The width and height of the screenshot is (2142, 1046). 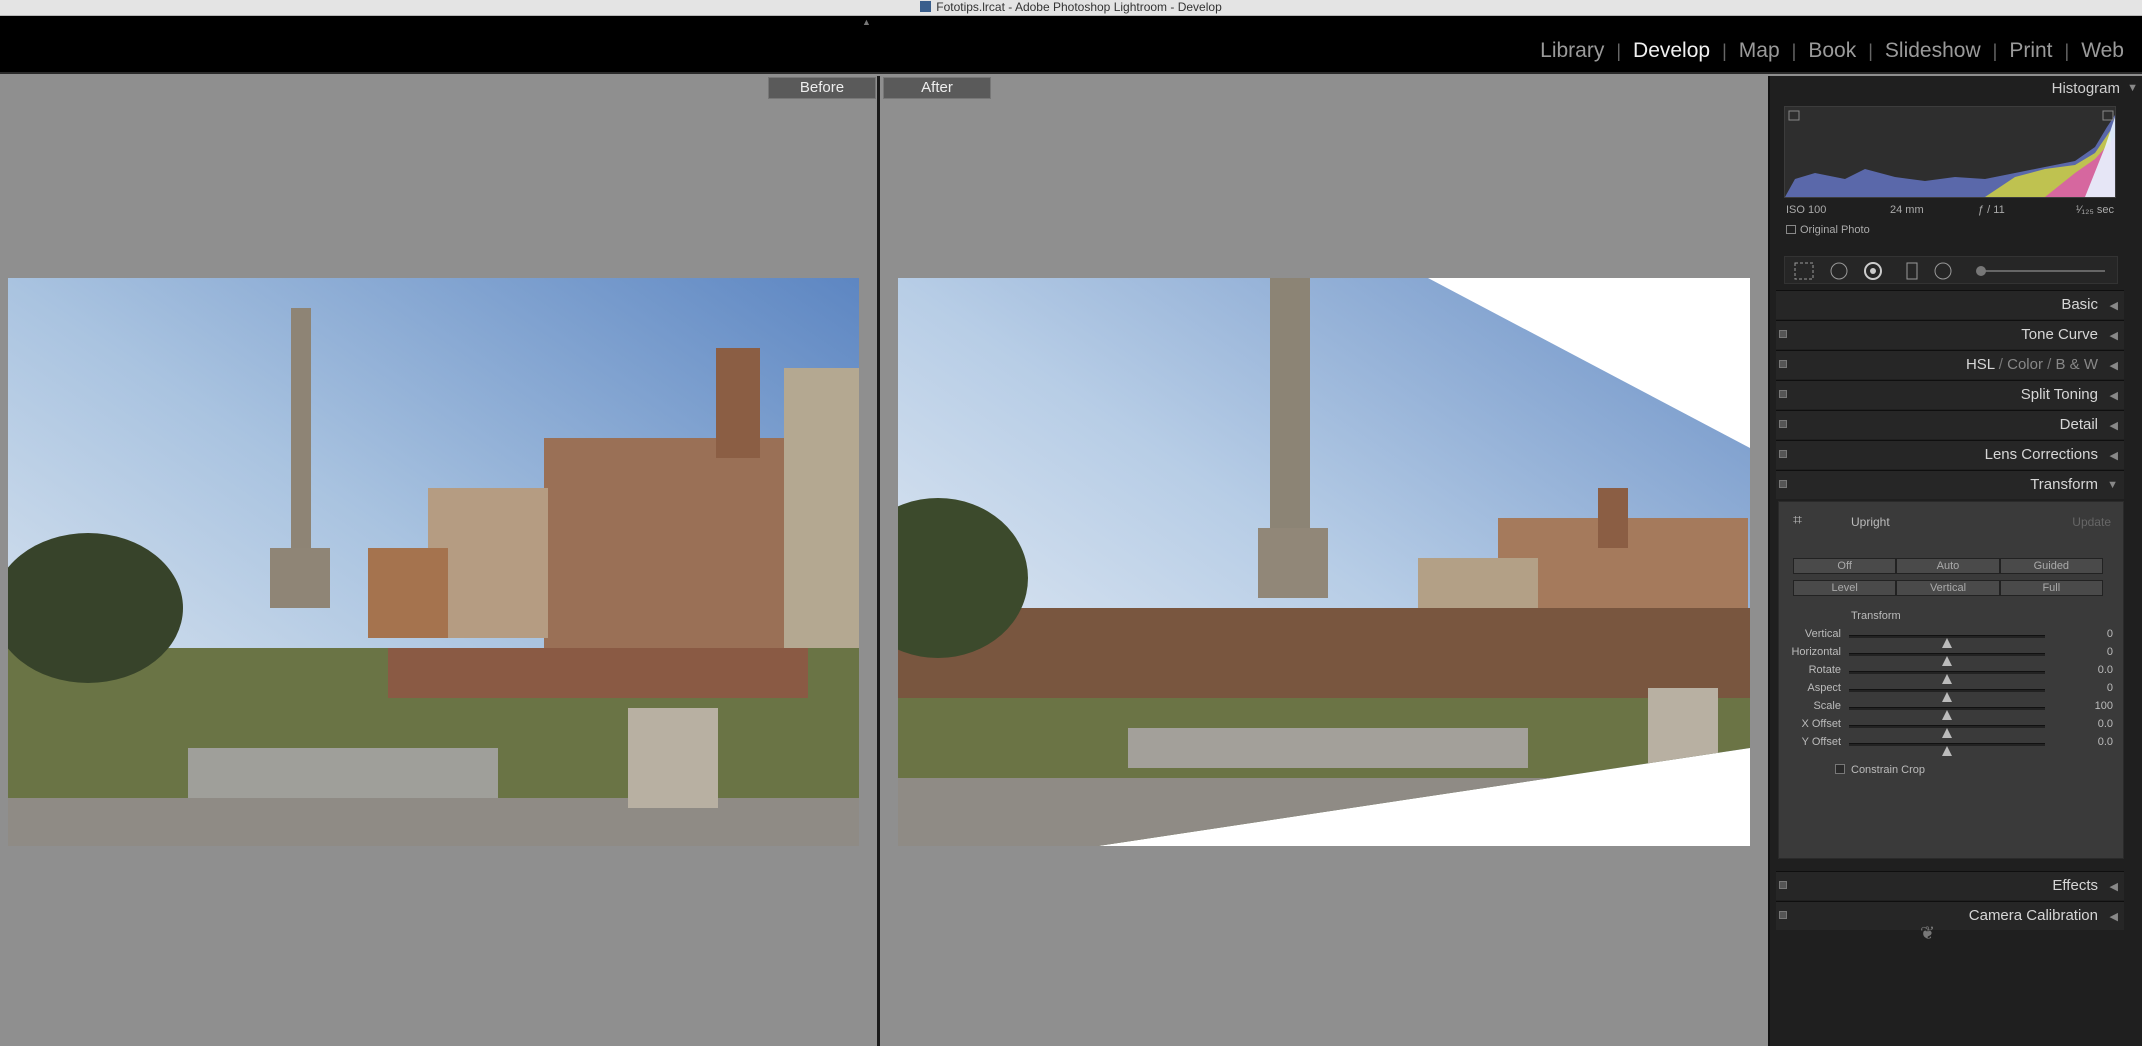 I want to click on hsl-tab: HSL, so click(x=1980, y=364).